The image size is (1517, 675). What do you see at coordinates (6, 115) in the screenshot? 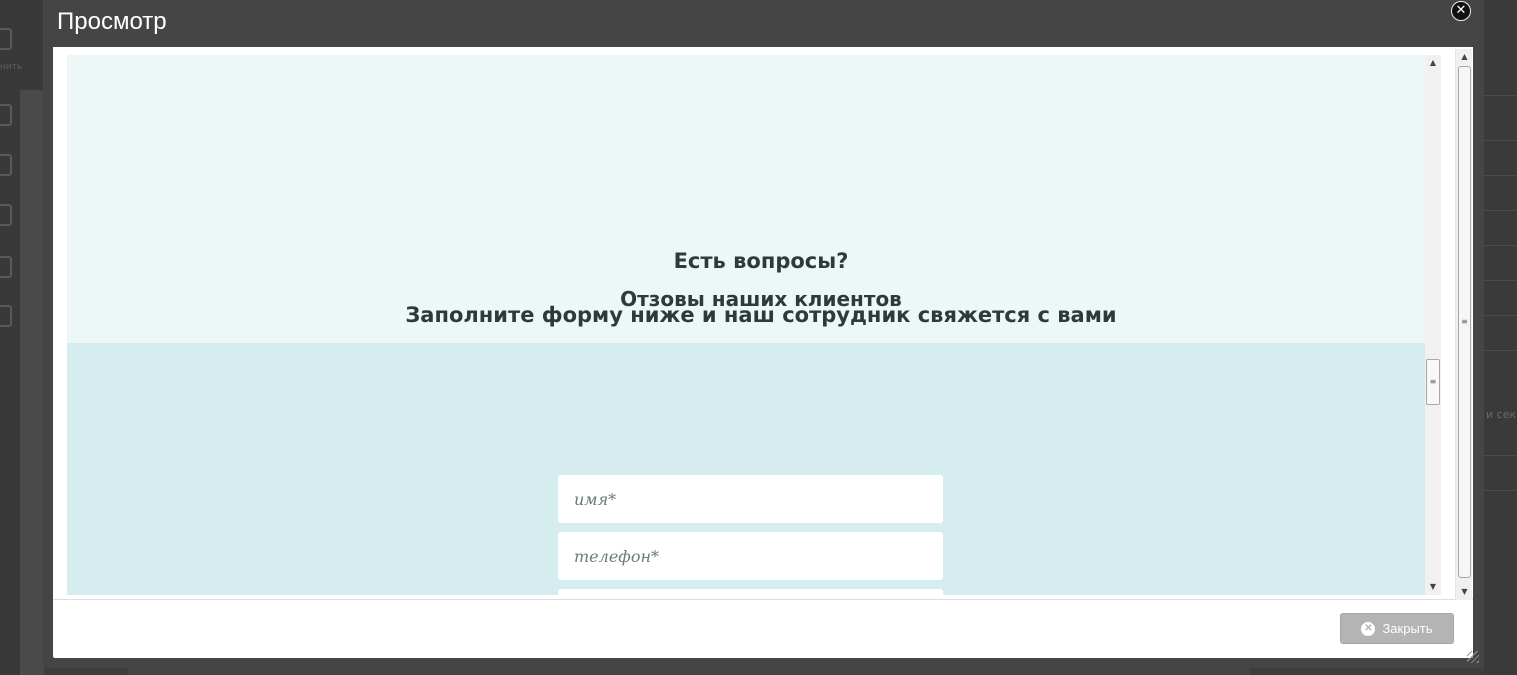
I see `settings-icon` at bounding box center [6, 115].